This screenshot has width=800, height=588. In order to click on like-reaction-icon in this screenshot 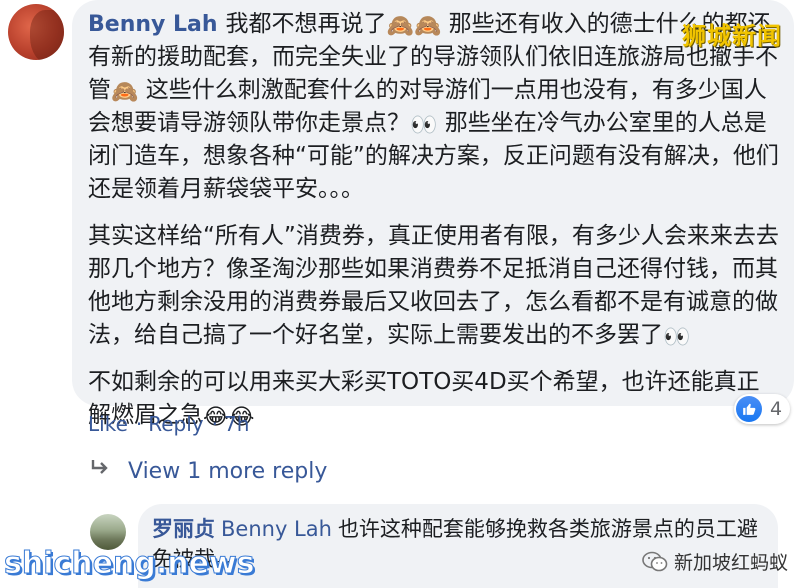, I will do `click(749, 409)`.